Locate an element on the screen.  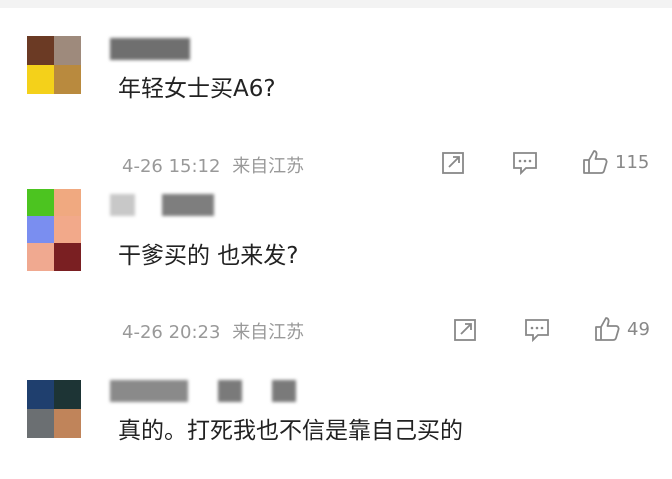
comment-meta: 4-26 15:12 来自江苏 is located at coordinates (213, 165).